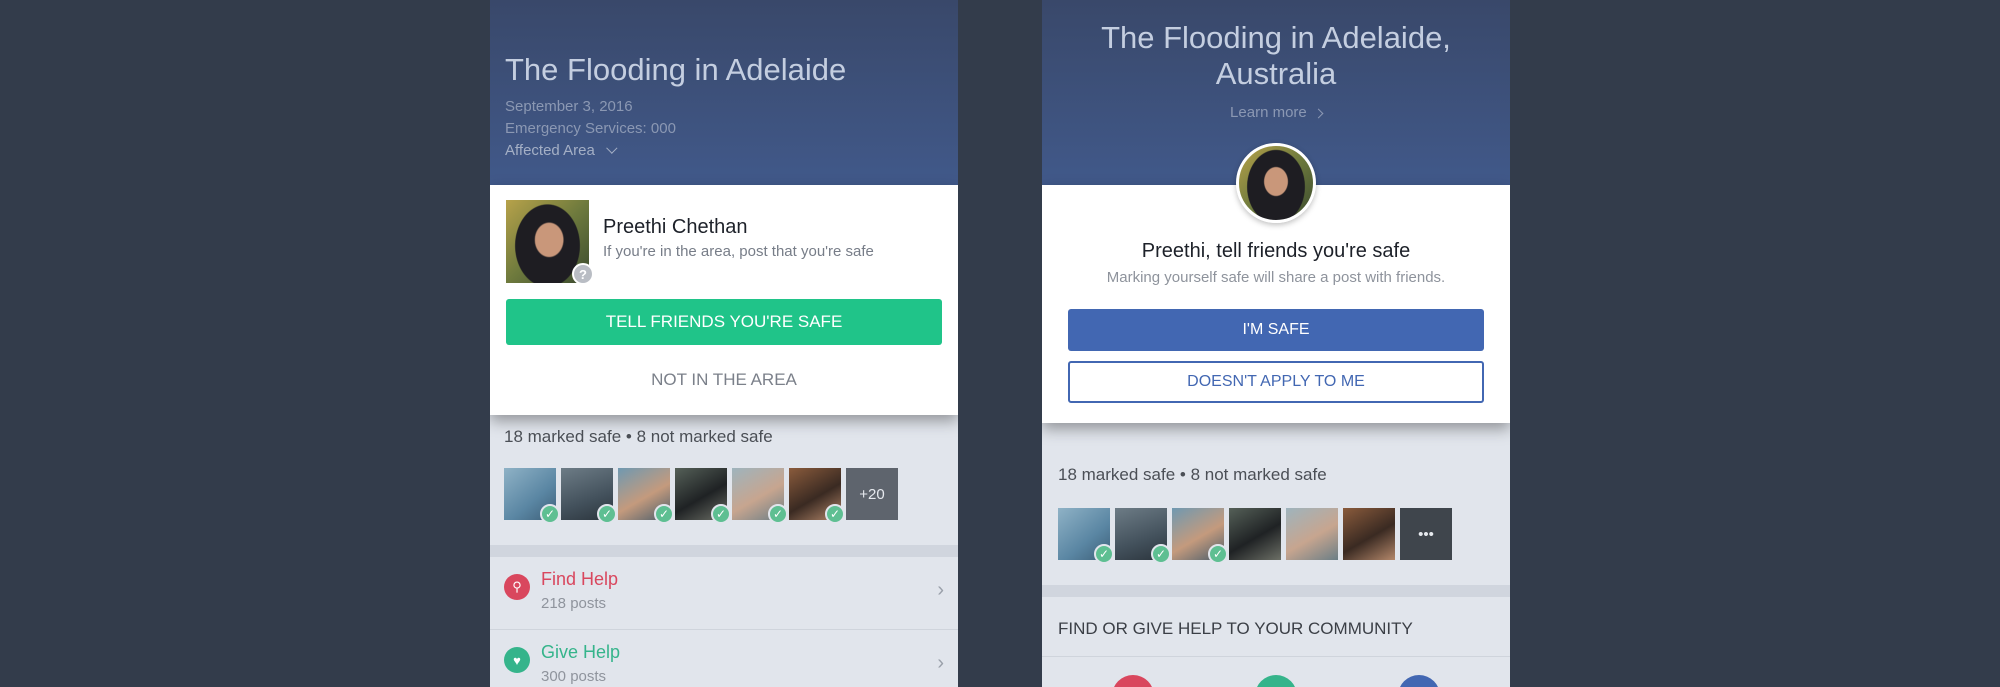 The width and height of the screenshot is (2000, 687). I want to click on community-heading: FIND OR GIVE HELP TO YOUR COMMUNITY, so click(1235, 628).